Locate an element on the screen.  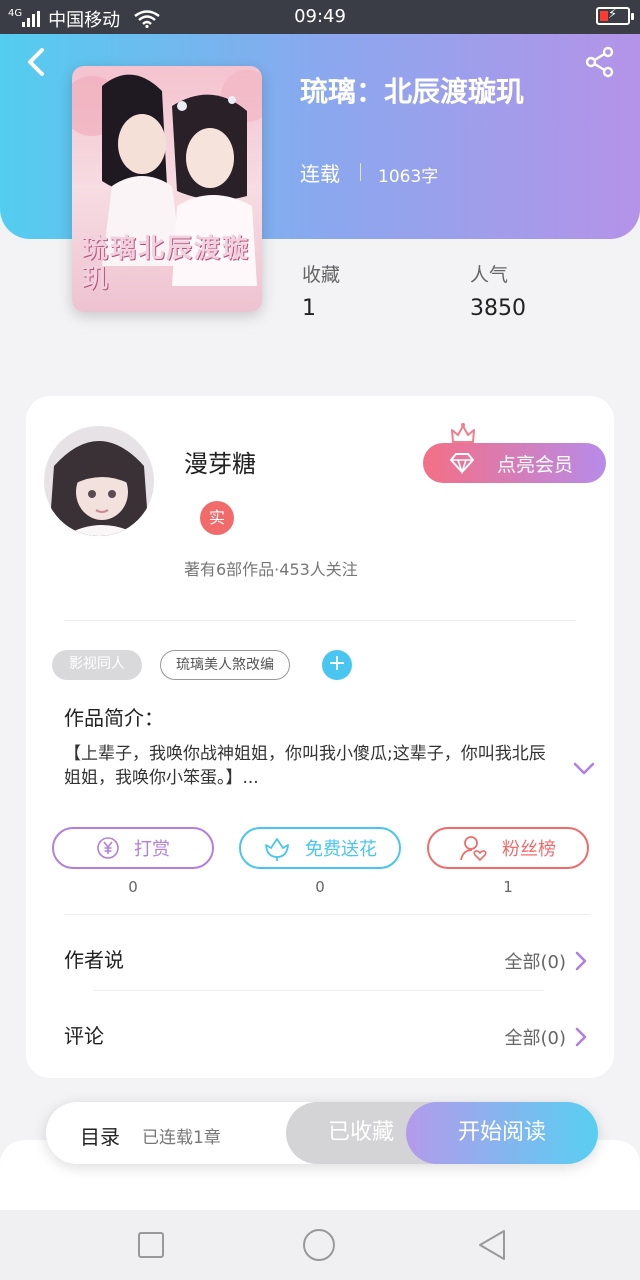
word-count: 1063字 is located at coordinates (408, 177).